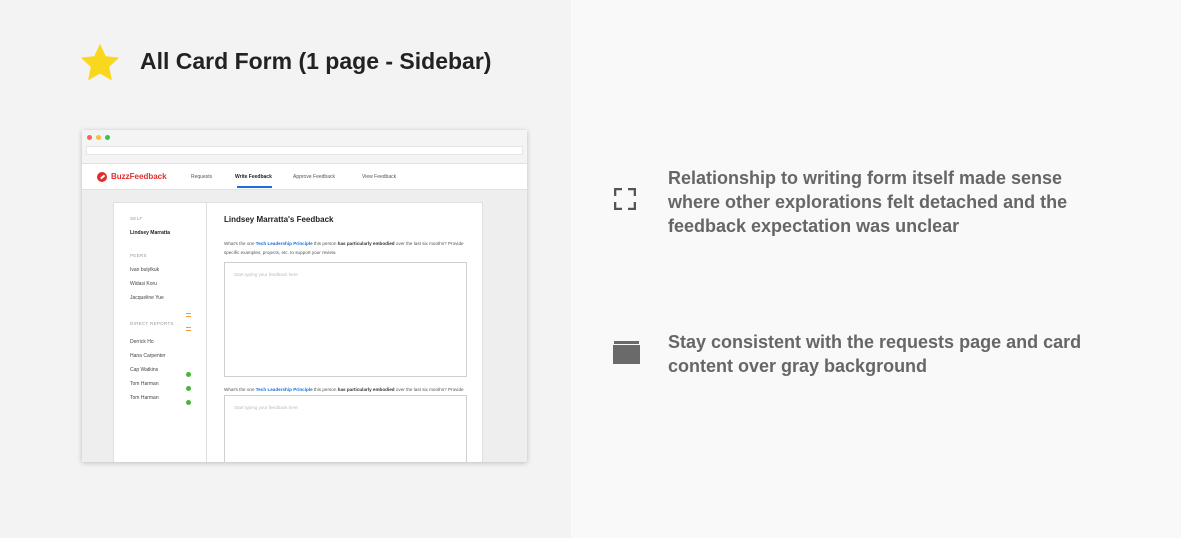 The image size is (1181, 538). Describe the element at coordinates (138, 255) in the screenshot. I see `peers-header: PEERS` at that location.